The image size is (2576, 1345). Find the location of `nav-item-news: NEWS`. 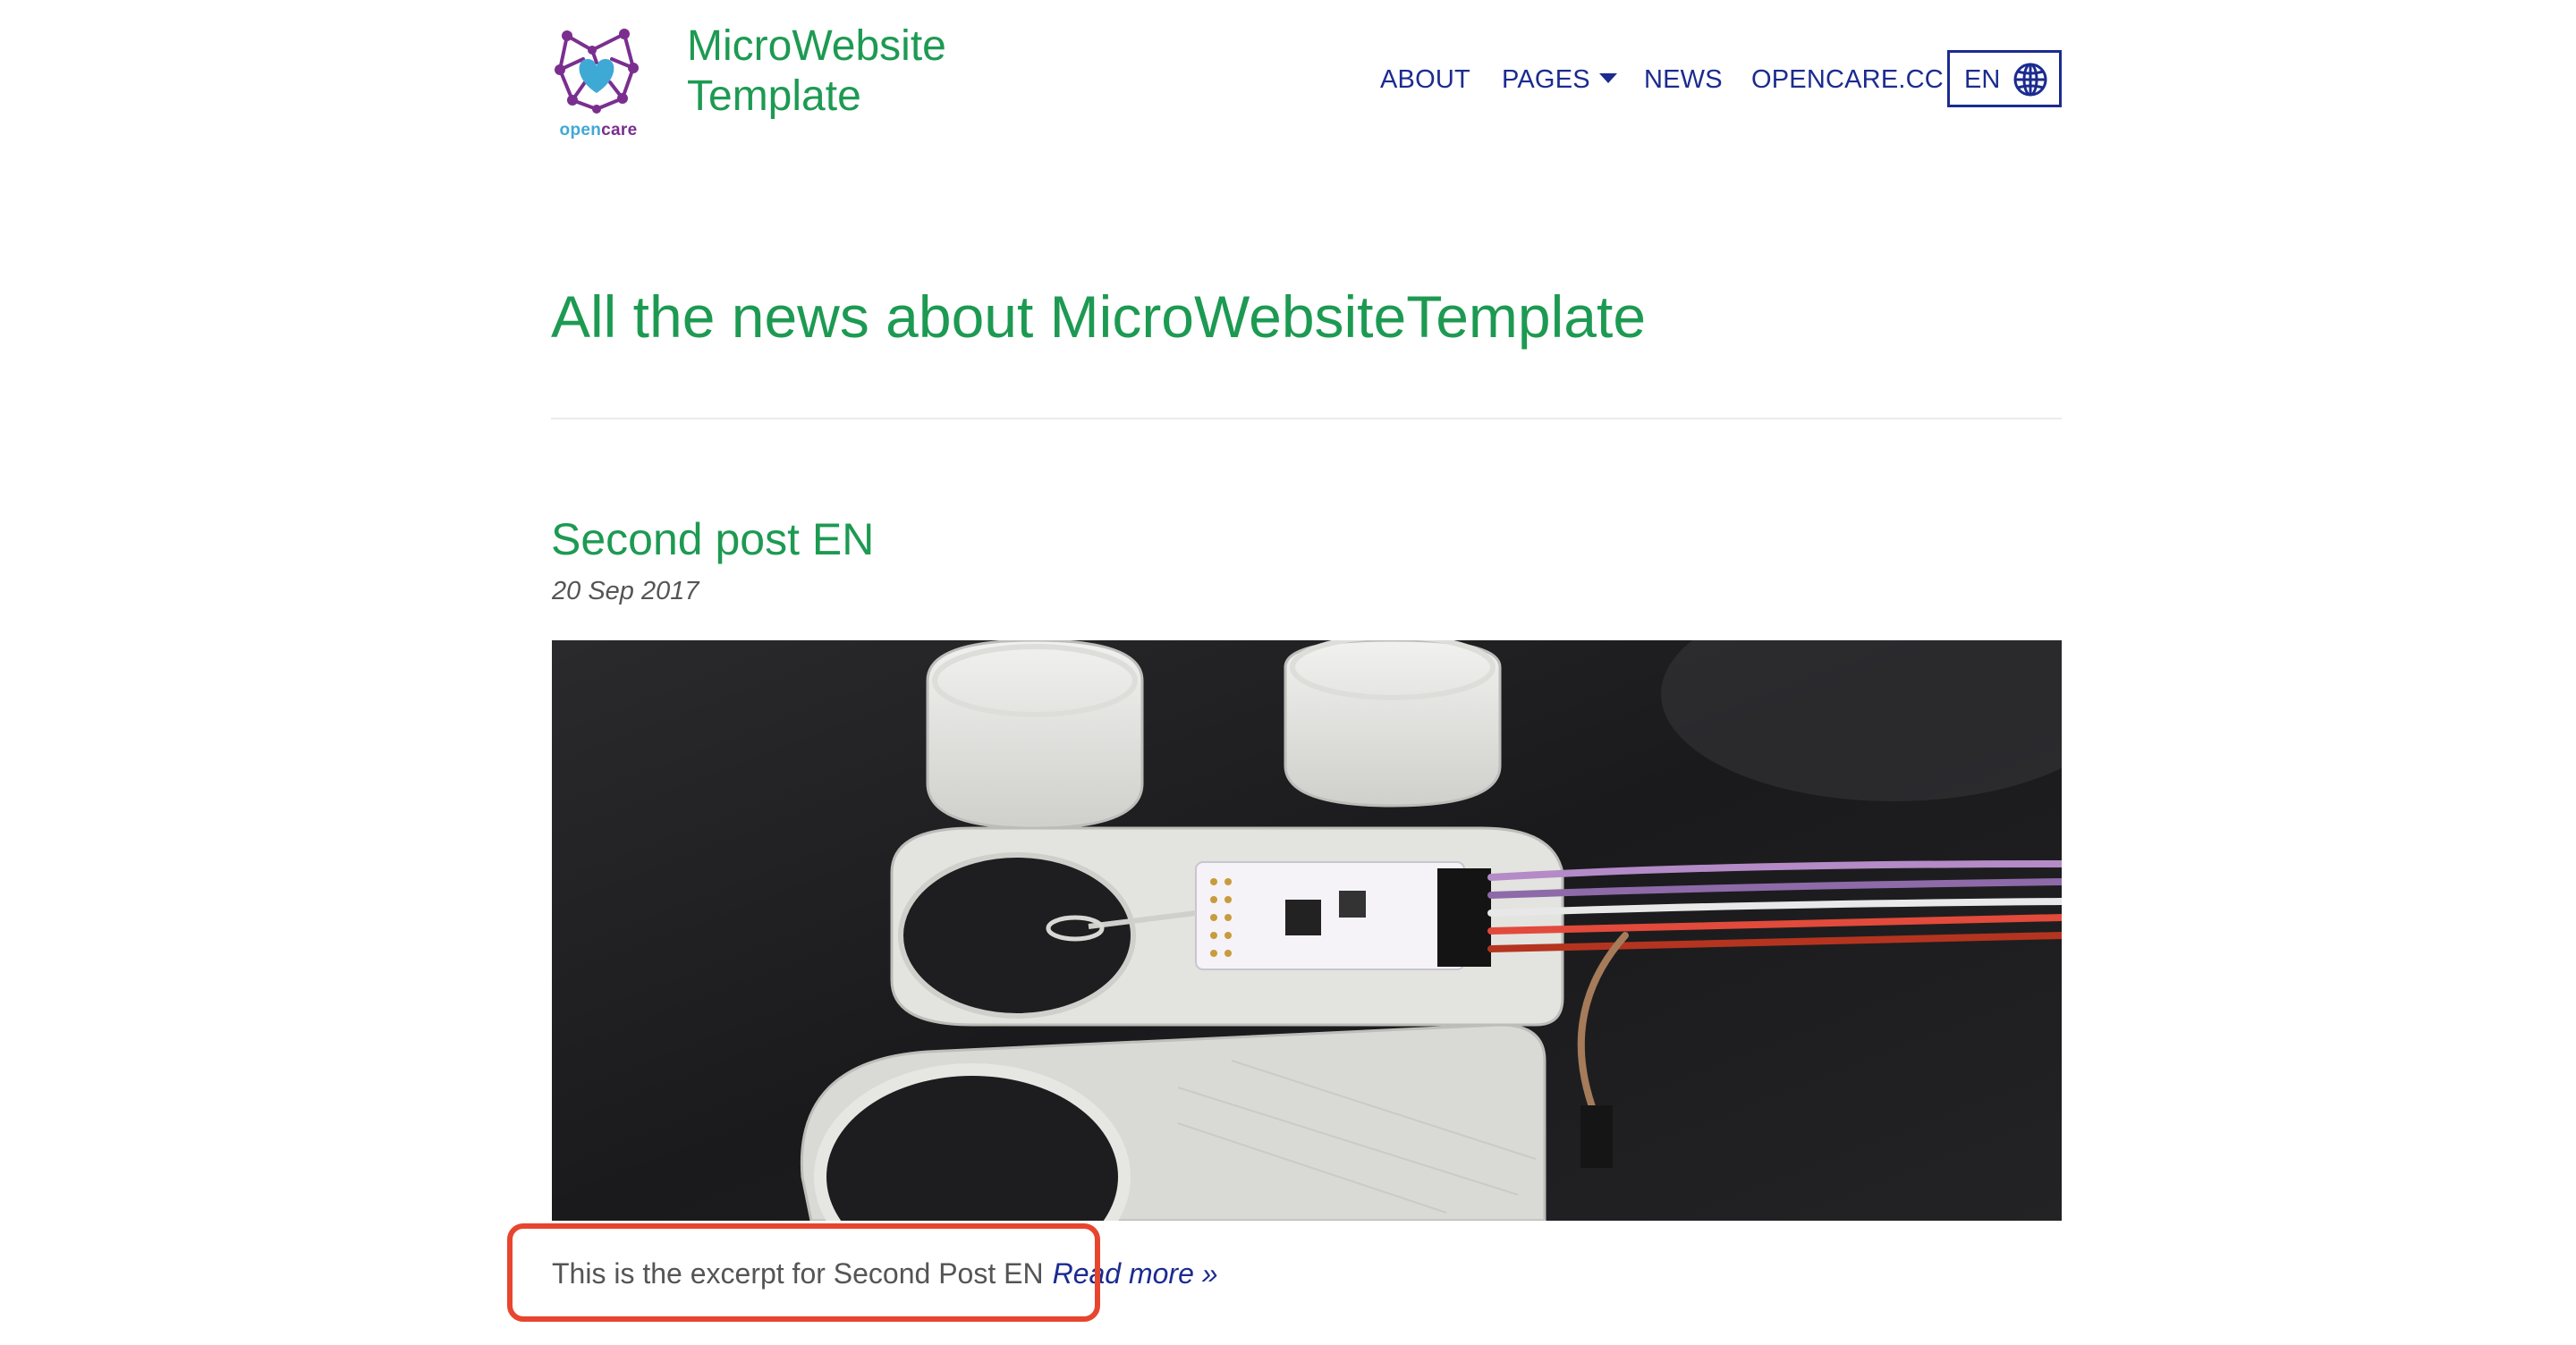

nav-item-news: NEWS is located at coordinates (1683, 79).